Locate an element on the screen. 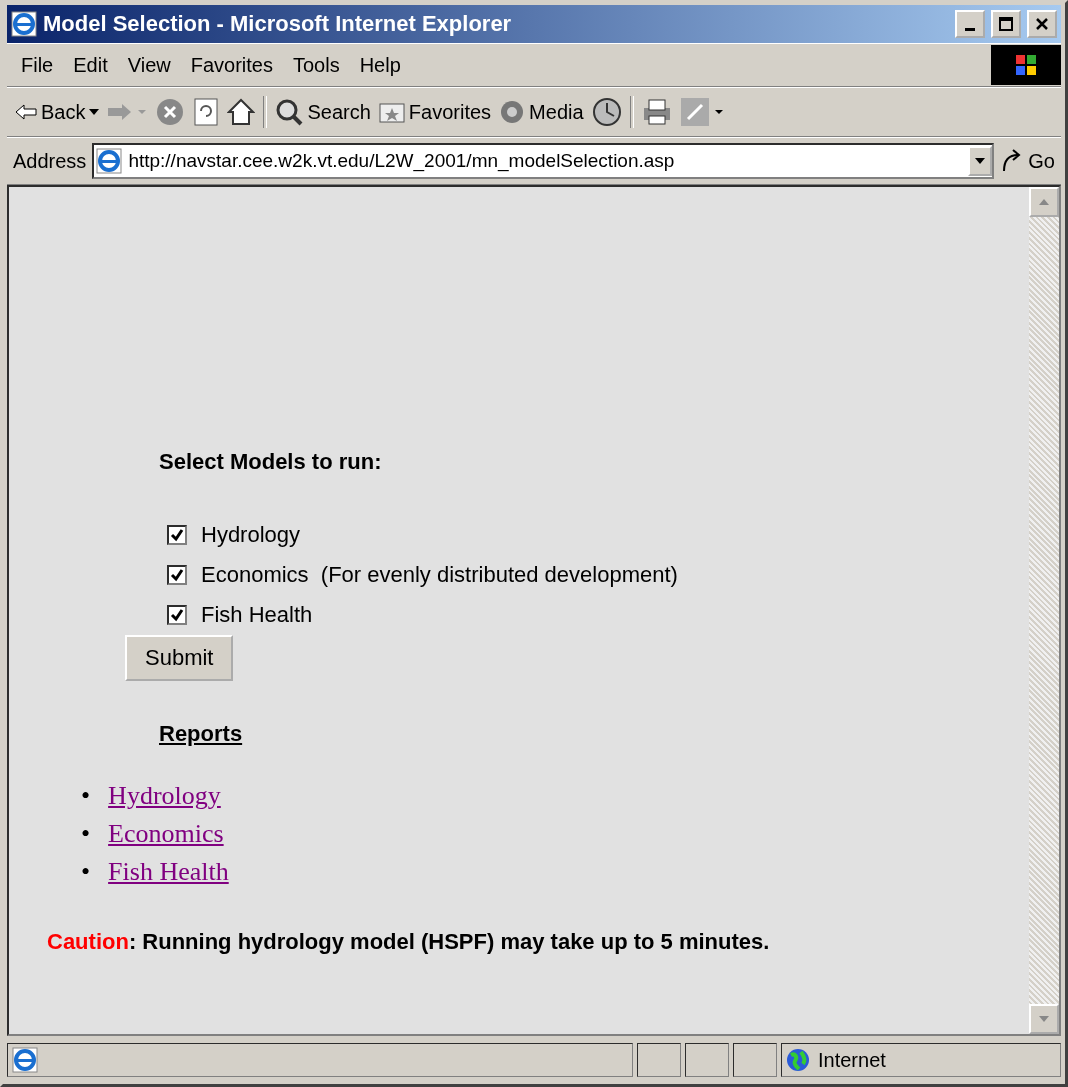  back-button: Back is located at coordinates (57, 112).